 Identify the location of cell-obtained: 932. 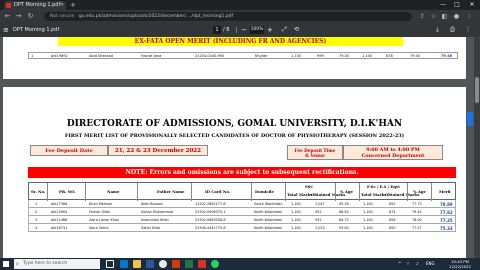
(318, 220).